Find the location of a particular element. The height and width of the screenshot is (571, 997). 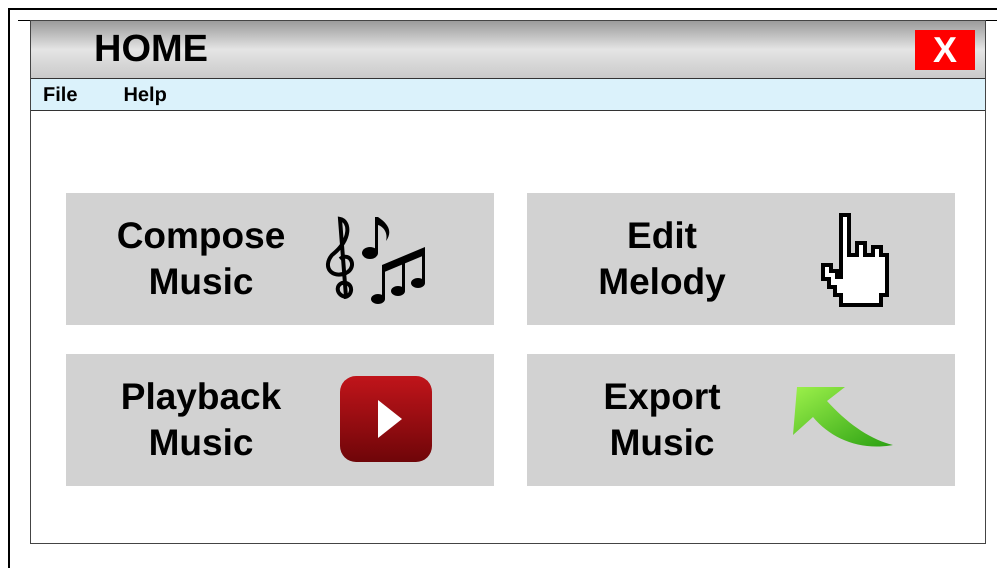

tile-label: Export Music is located at coordinates (662, 420).